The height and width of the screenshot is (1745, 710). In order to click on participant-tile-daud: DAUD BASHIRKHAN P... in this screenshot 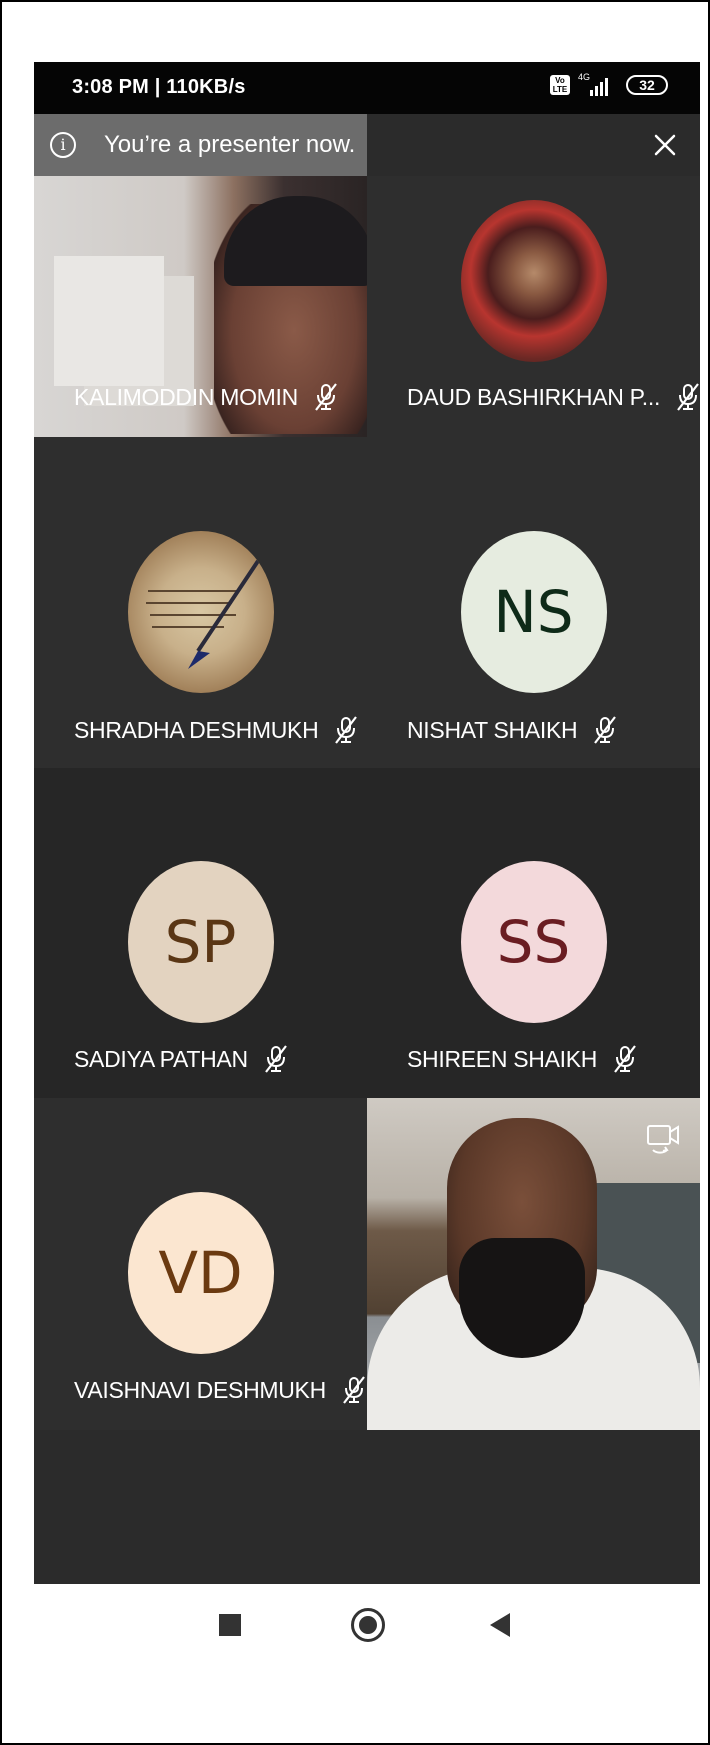, I will do `click(533, 306)`.